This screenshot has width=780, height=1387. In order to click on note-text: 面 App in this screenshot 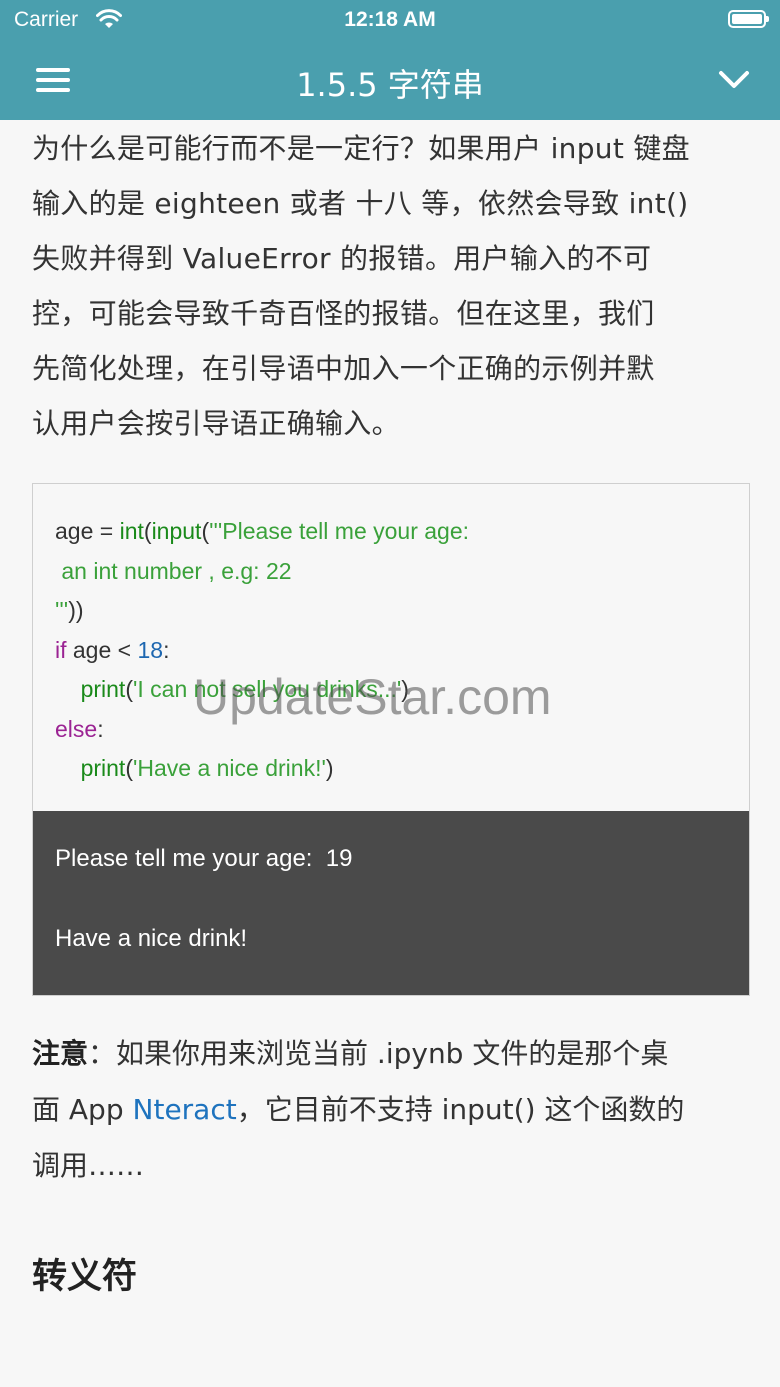, I will do `click(82, 1109)`.